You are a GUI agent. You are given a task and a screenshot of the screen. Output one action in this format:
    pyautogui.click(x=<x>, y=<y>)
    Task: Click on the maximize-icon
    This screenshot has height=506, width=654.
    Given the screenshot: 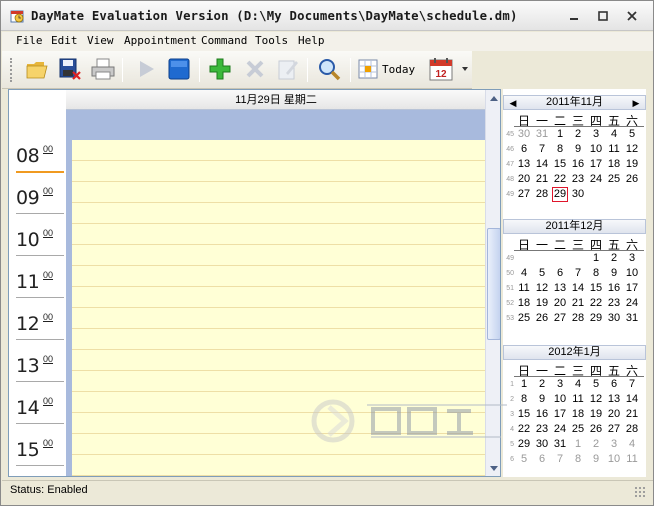 What is the action you would take?
    pyautogui.click(x=603, y=16)
    